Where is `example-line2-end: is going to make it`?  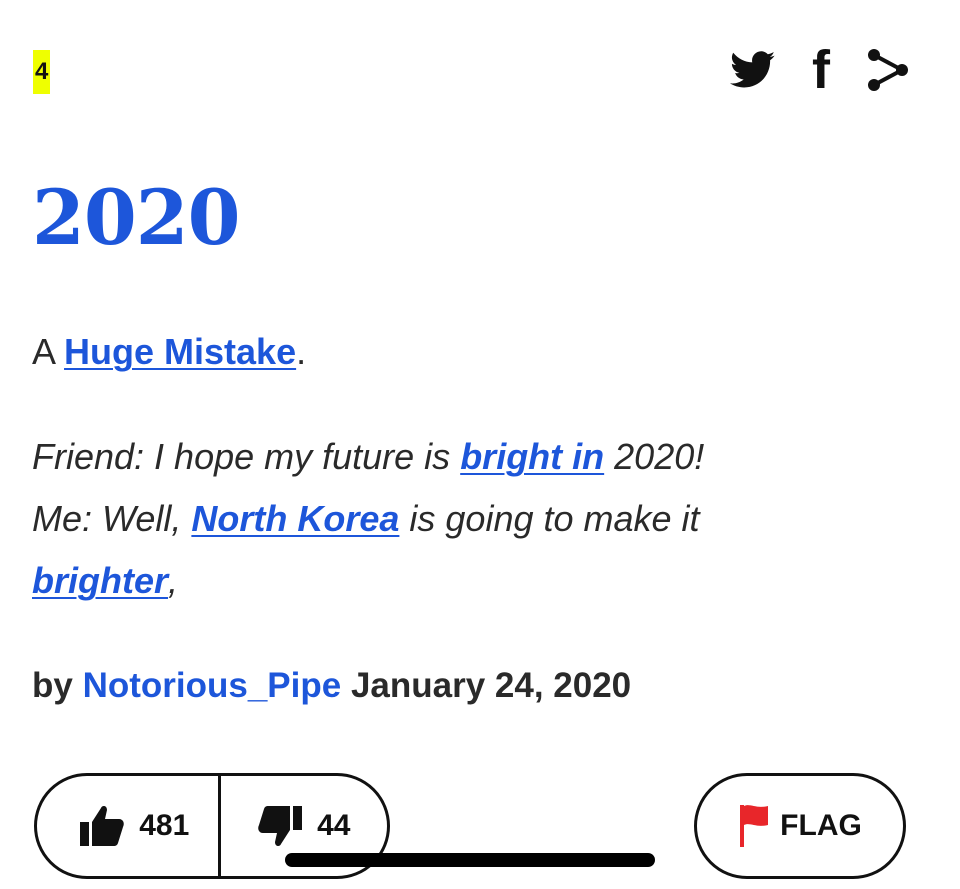
example-line2-end: is going to make it is located at coordinates (549, 518).